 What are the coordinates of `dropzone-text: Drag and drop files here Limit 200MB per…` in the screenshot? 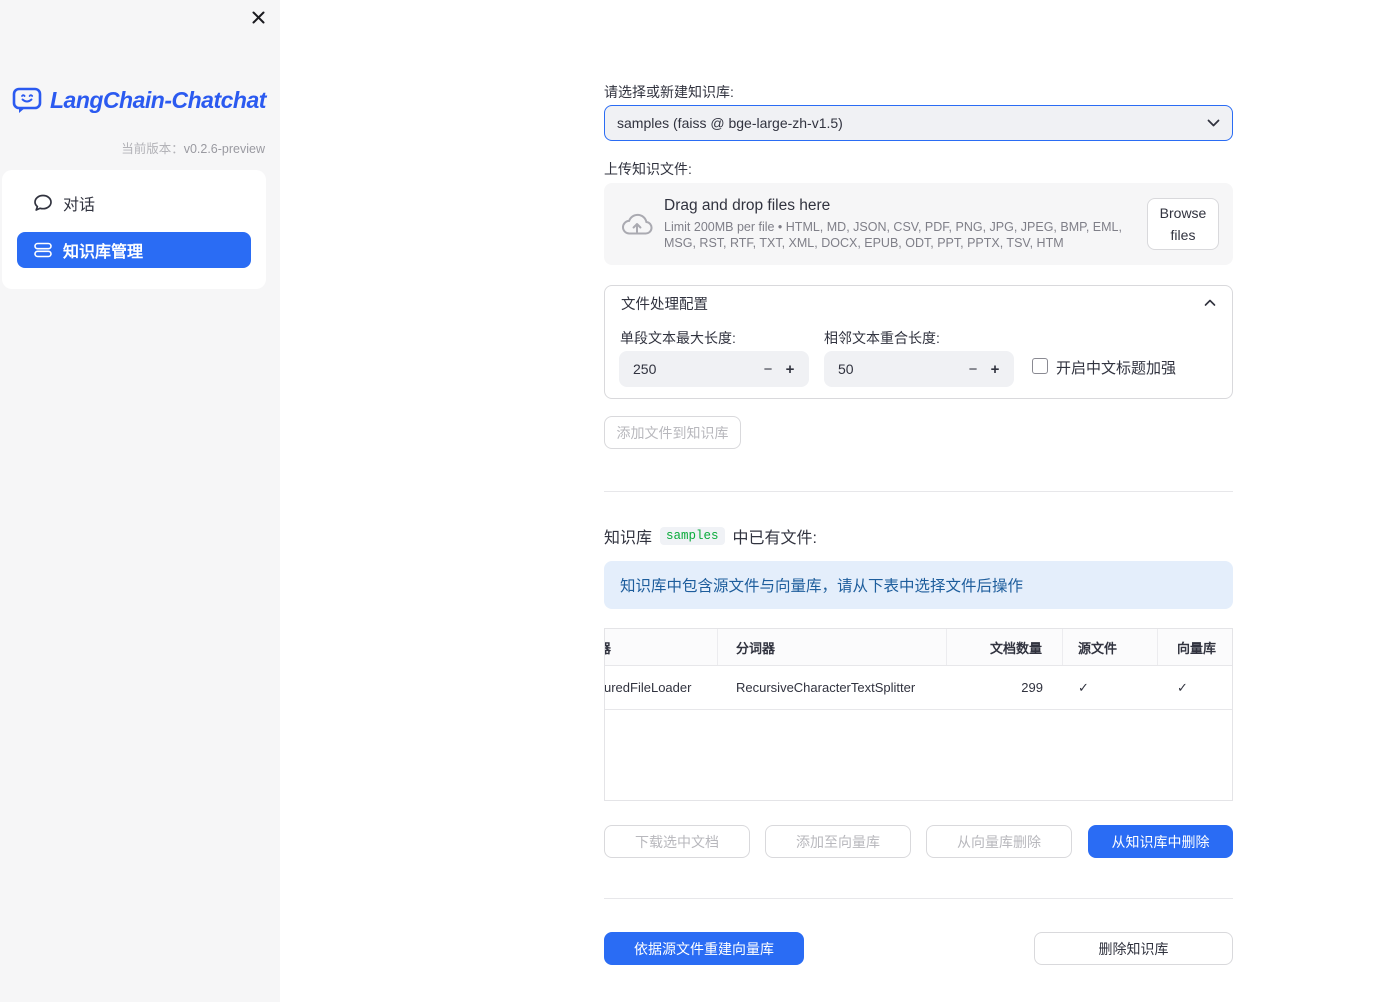 It's located at (901, 224).